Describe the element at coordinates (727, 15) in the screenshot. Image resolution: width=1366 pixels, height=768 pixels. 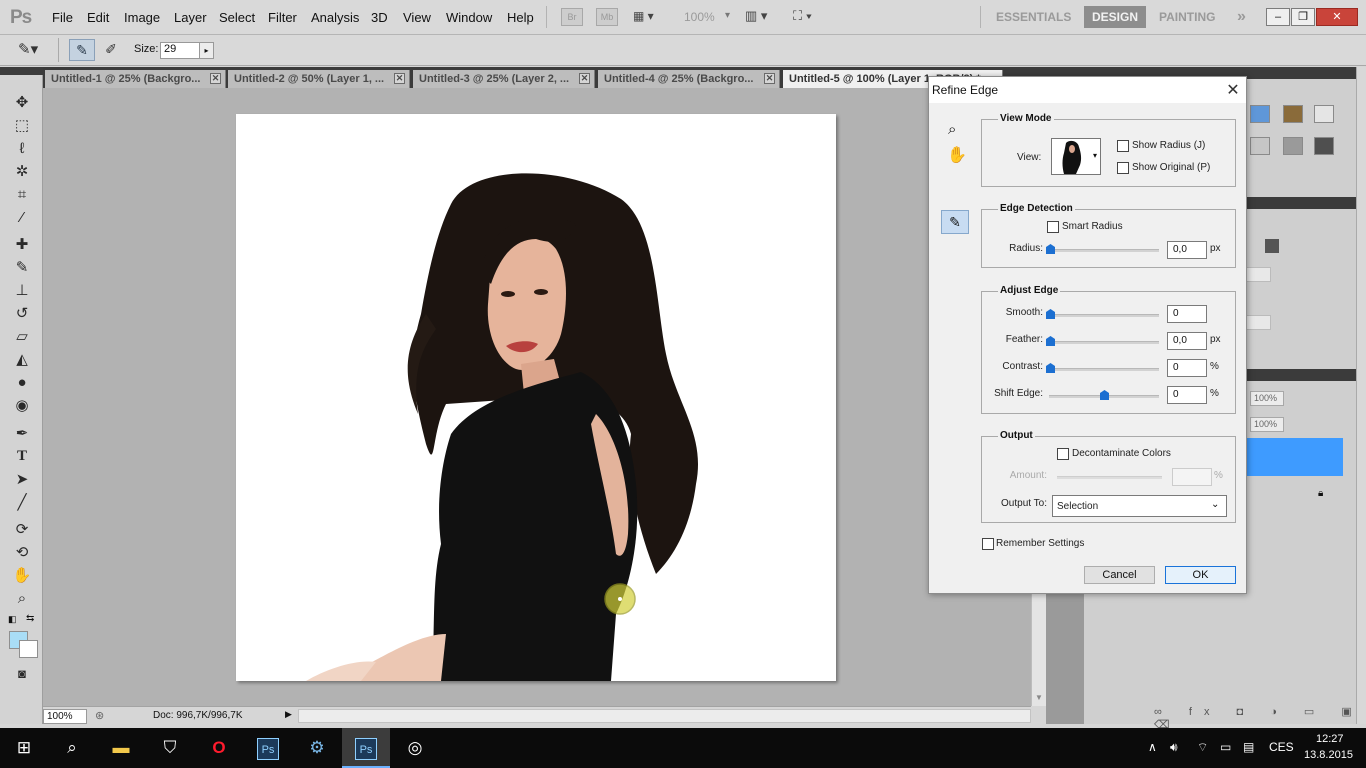
I see `zoom-dropdown-icon: ▾` at that location.